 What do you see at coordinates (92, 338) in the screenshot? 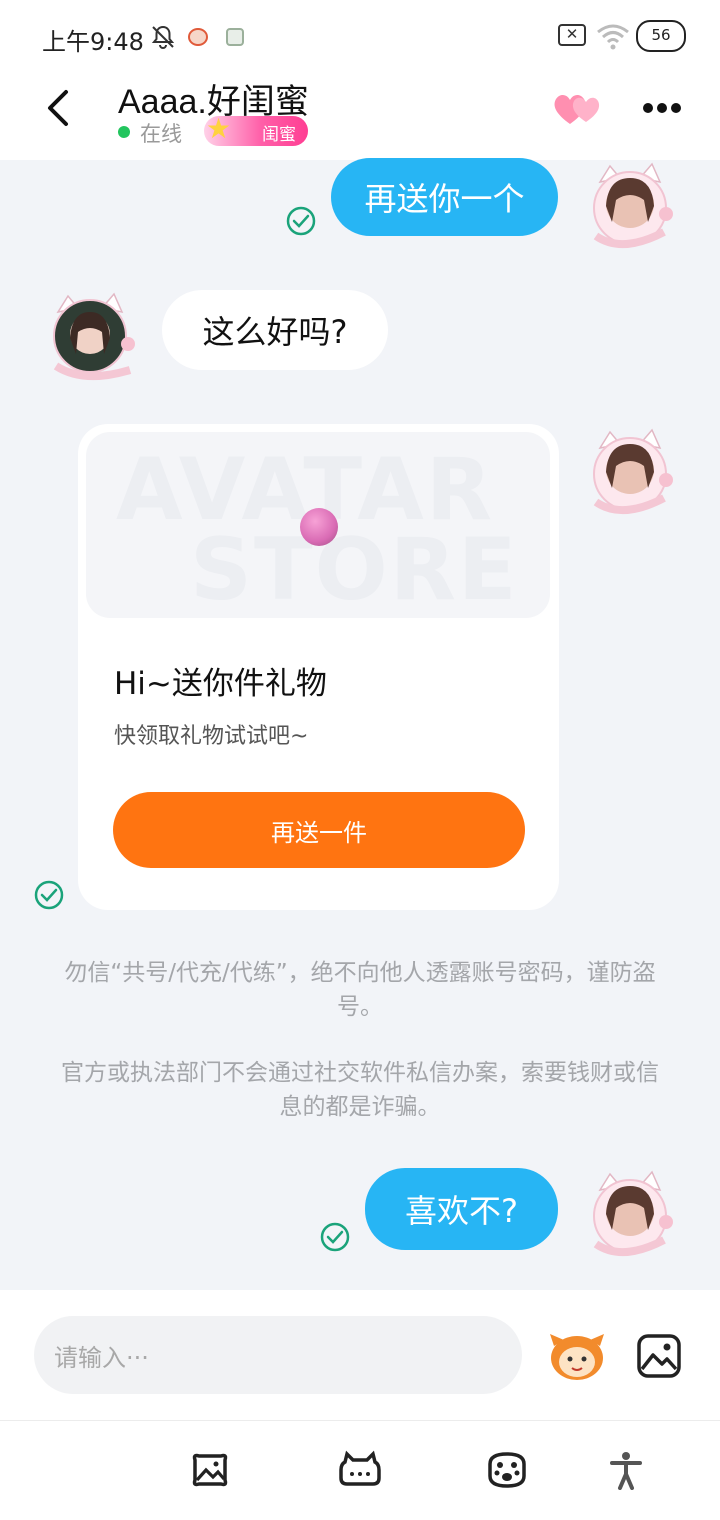
I see `contact-avatar` at bounding box center [92, 338].